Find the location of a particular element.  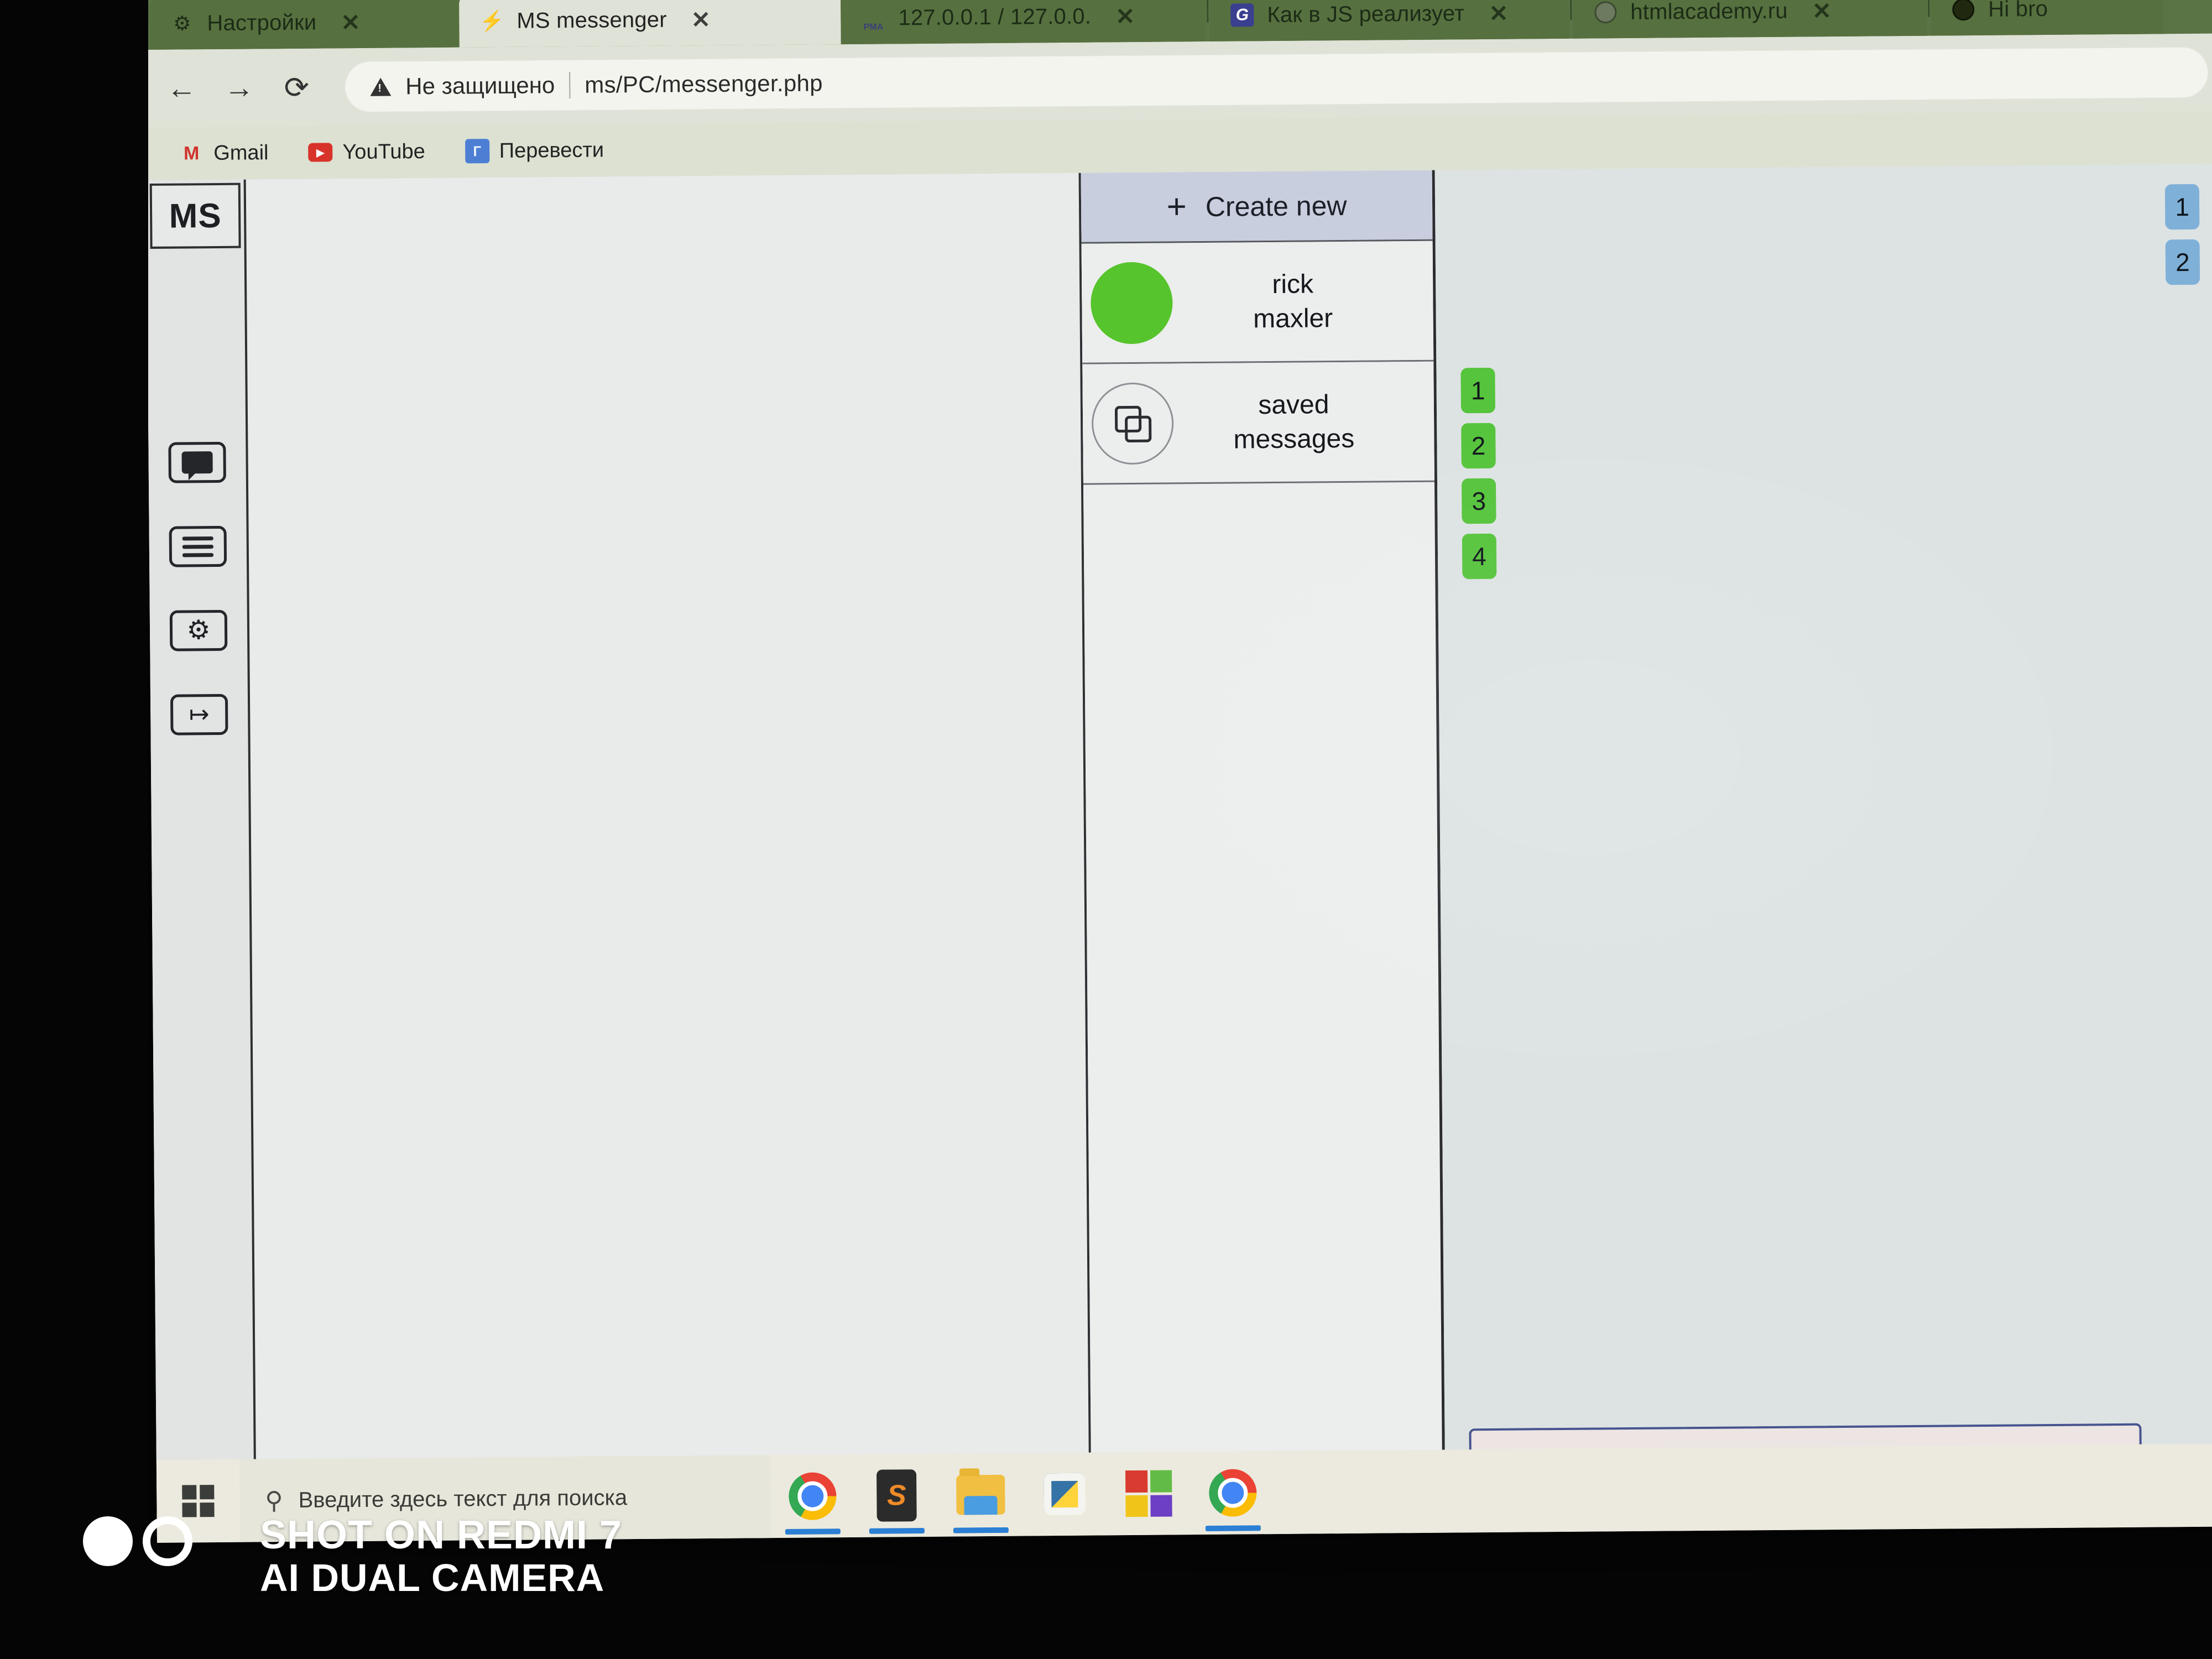

taskbar-item-sublime-text: S is located at coordinates (896, 1496).